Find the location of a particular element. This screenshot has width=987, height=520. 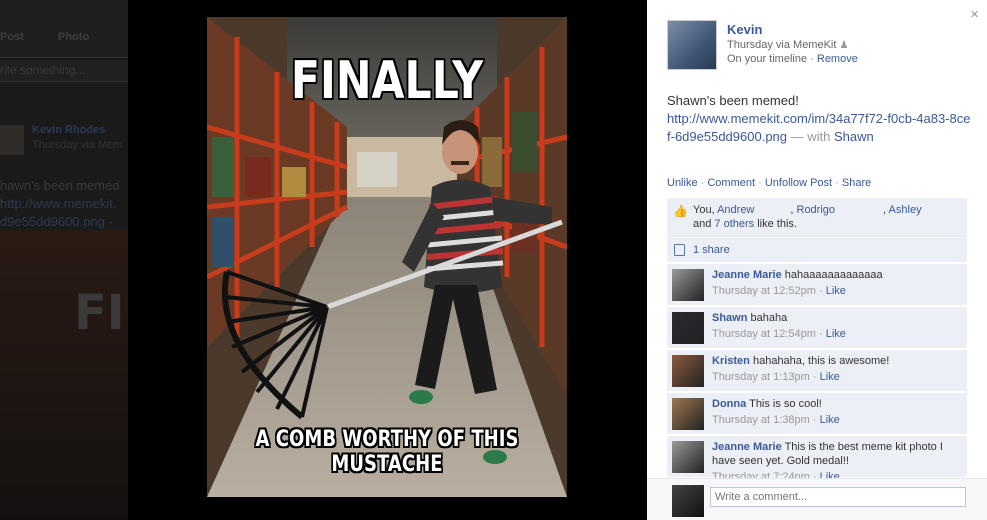

bg-author: Kevin Rhodes is located at coordinates (69, 130).